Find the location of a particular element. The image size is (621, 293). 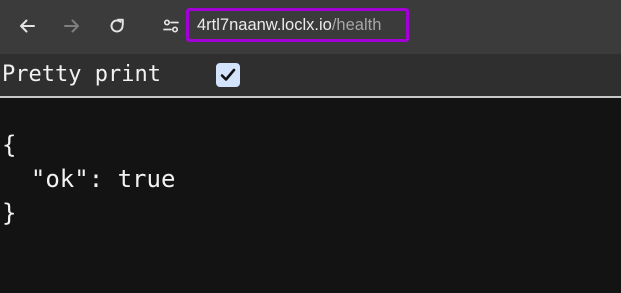

address-bar: 4rtl7naanw.loclx.io/health is located at coordinates (297, 25).